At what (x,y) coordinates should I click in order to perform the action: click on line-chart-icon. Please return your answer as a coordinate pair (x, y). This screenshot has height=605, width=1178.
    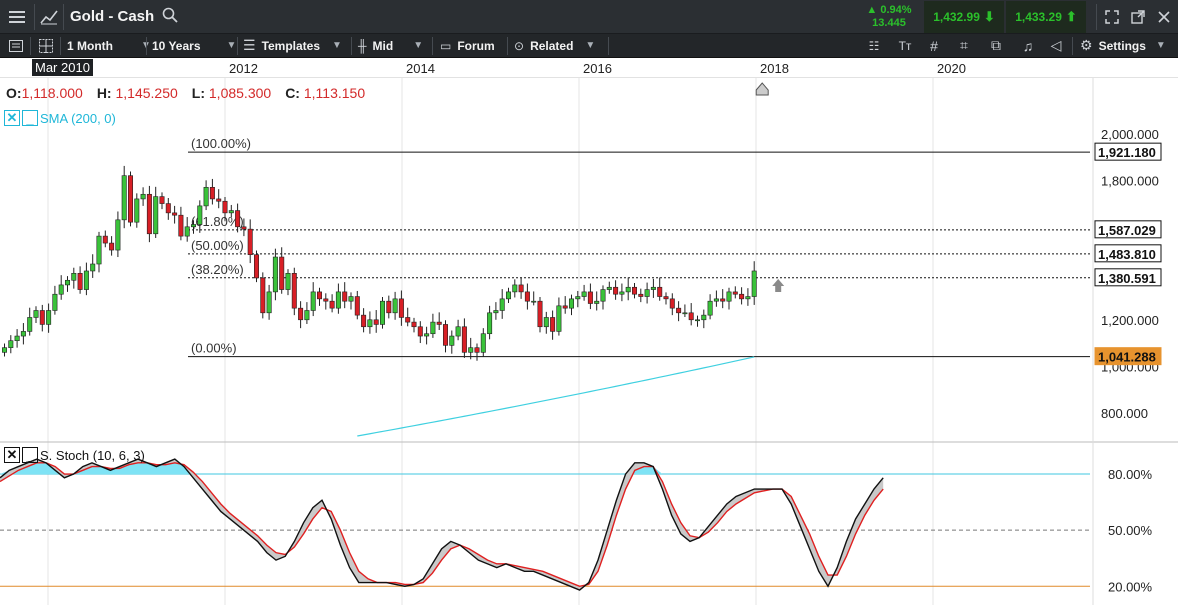
    Looking at the image, I should click on (49, 16).